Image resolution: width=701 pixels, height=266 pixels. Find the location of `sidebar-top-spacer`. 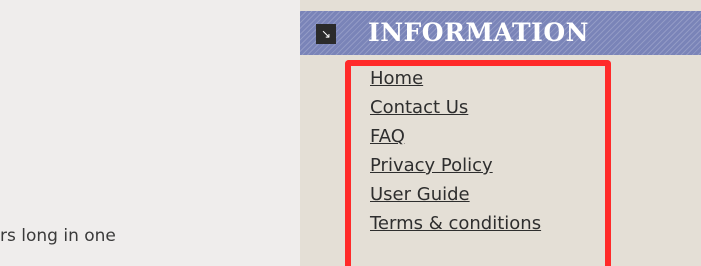

sidebar-top-spacer is located at coordinates (500, 5).